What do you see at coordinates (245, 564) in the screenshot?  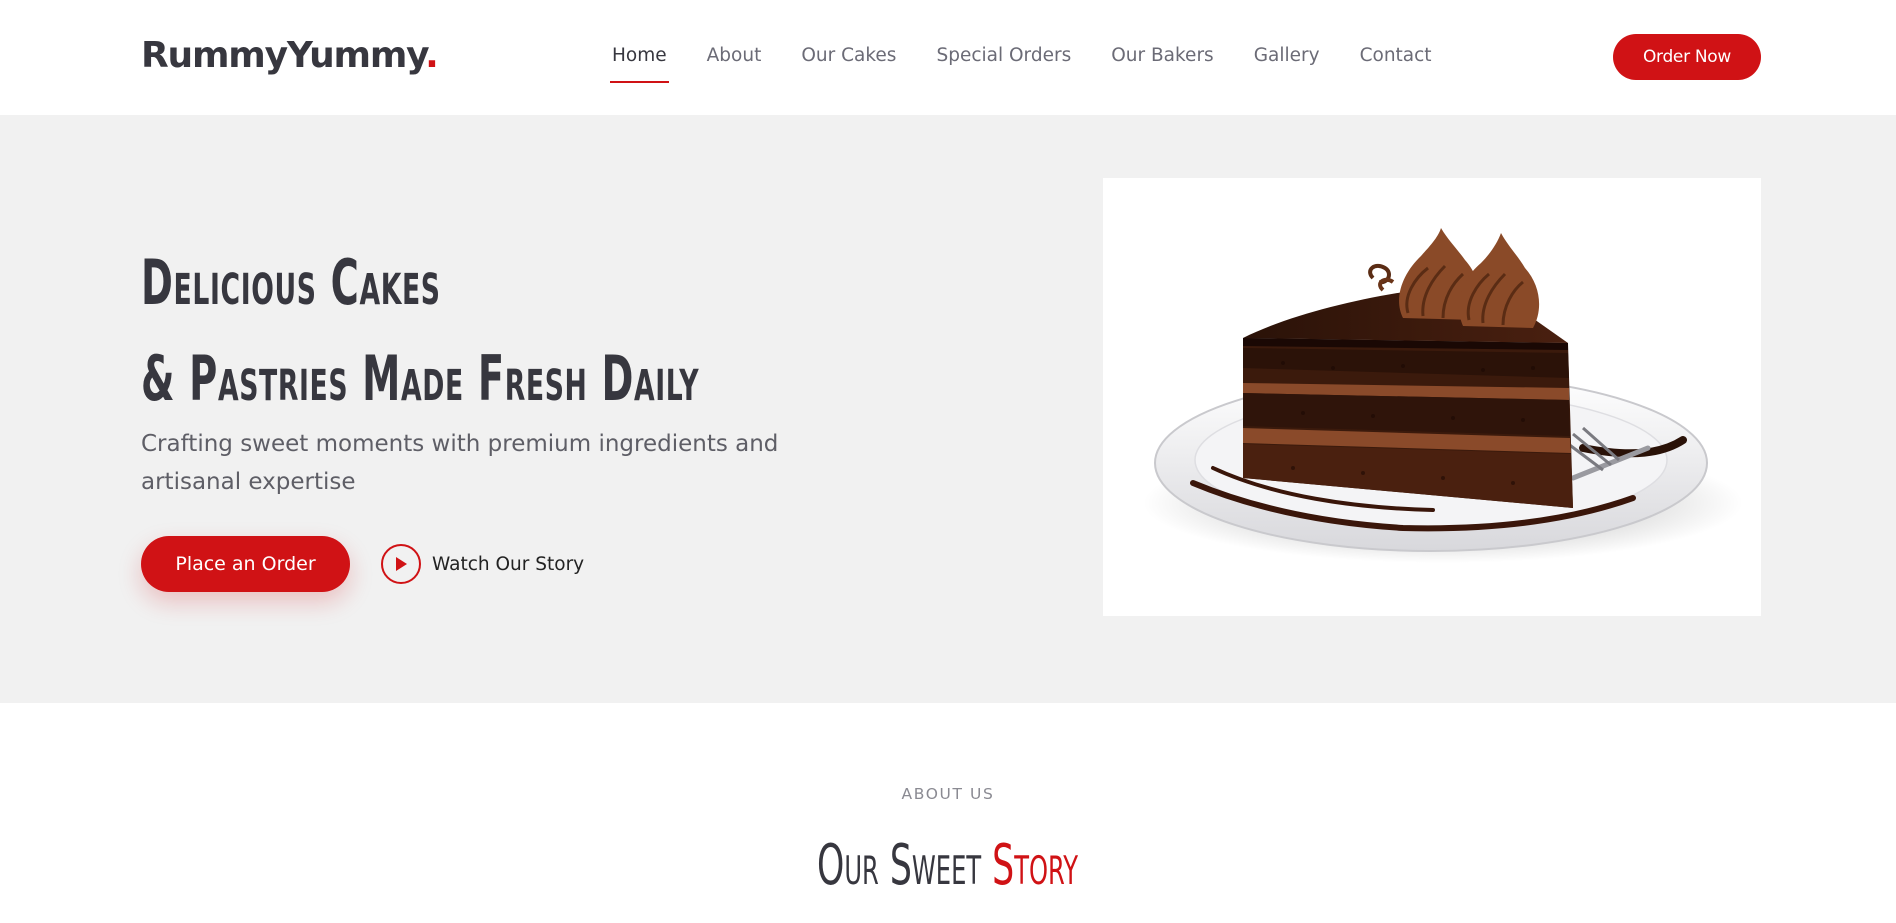 I see `place-order-button: Place an Order` at bounding box center [245, 564].